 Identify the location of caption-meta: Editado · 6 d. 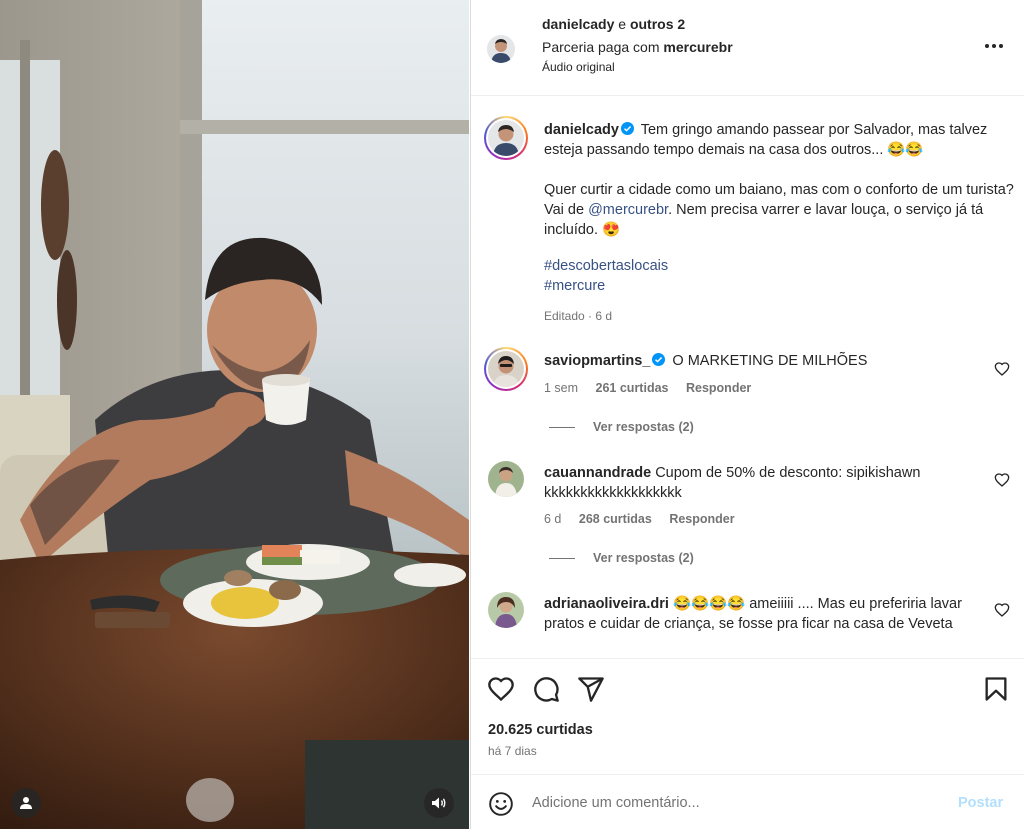
(578, 316).